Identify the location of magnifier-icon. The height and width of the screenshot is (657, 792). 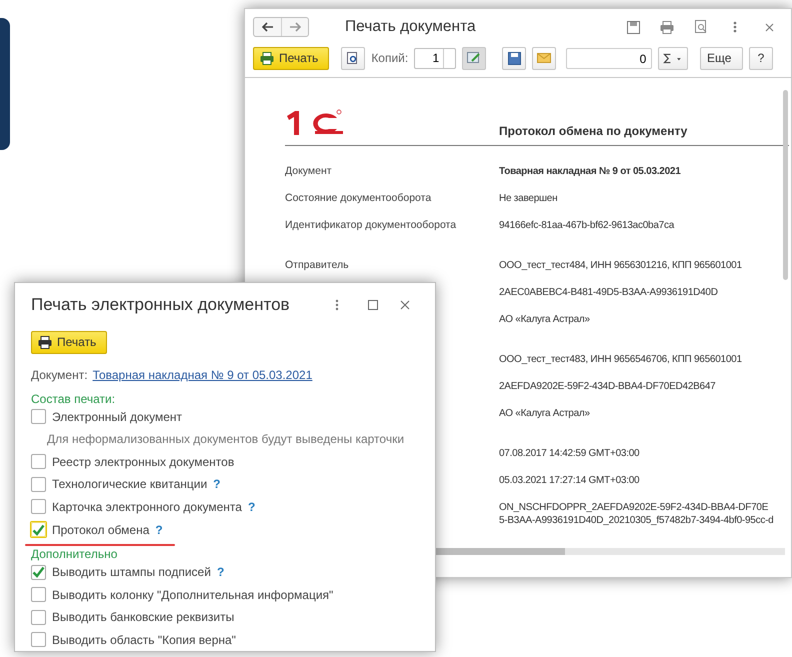
(353, 58).